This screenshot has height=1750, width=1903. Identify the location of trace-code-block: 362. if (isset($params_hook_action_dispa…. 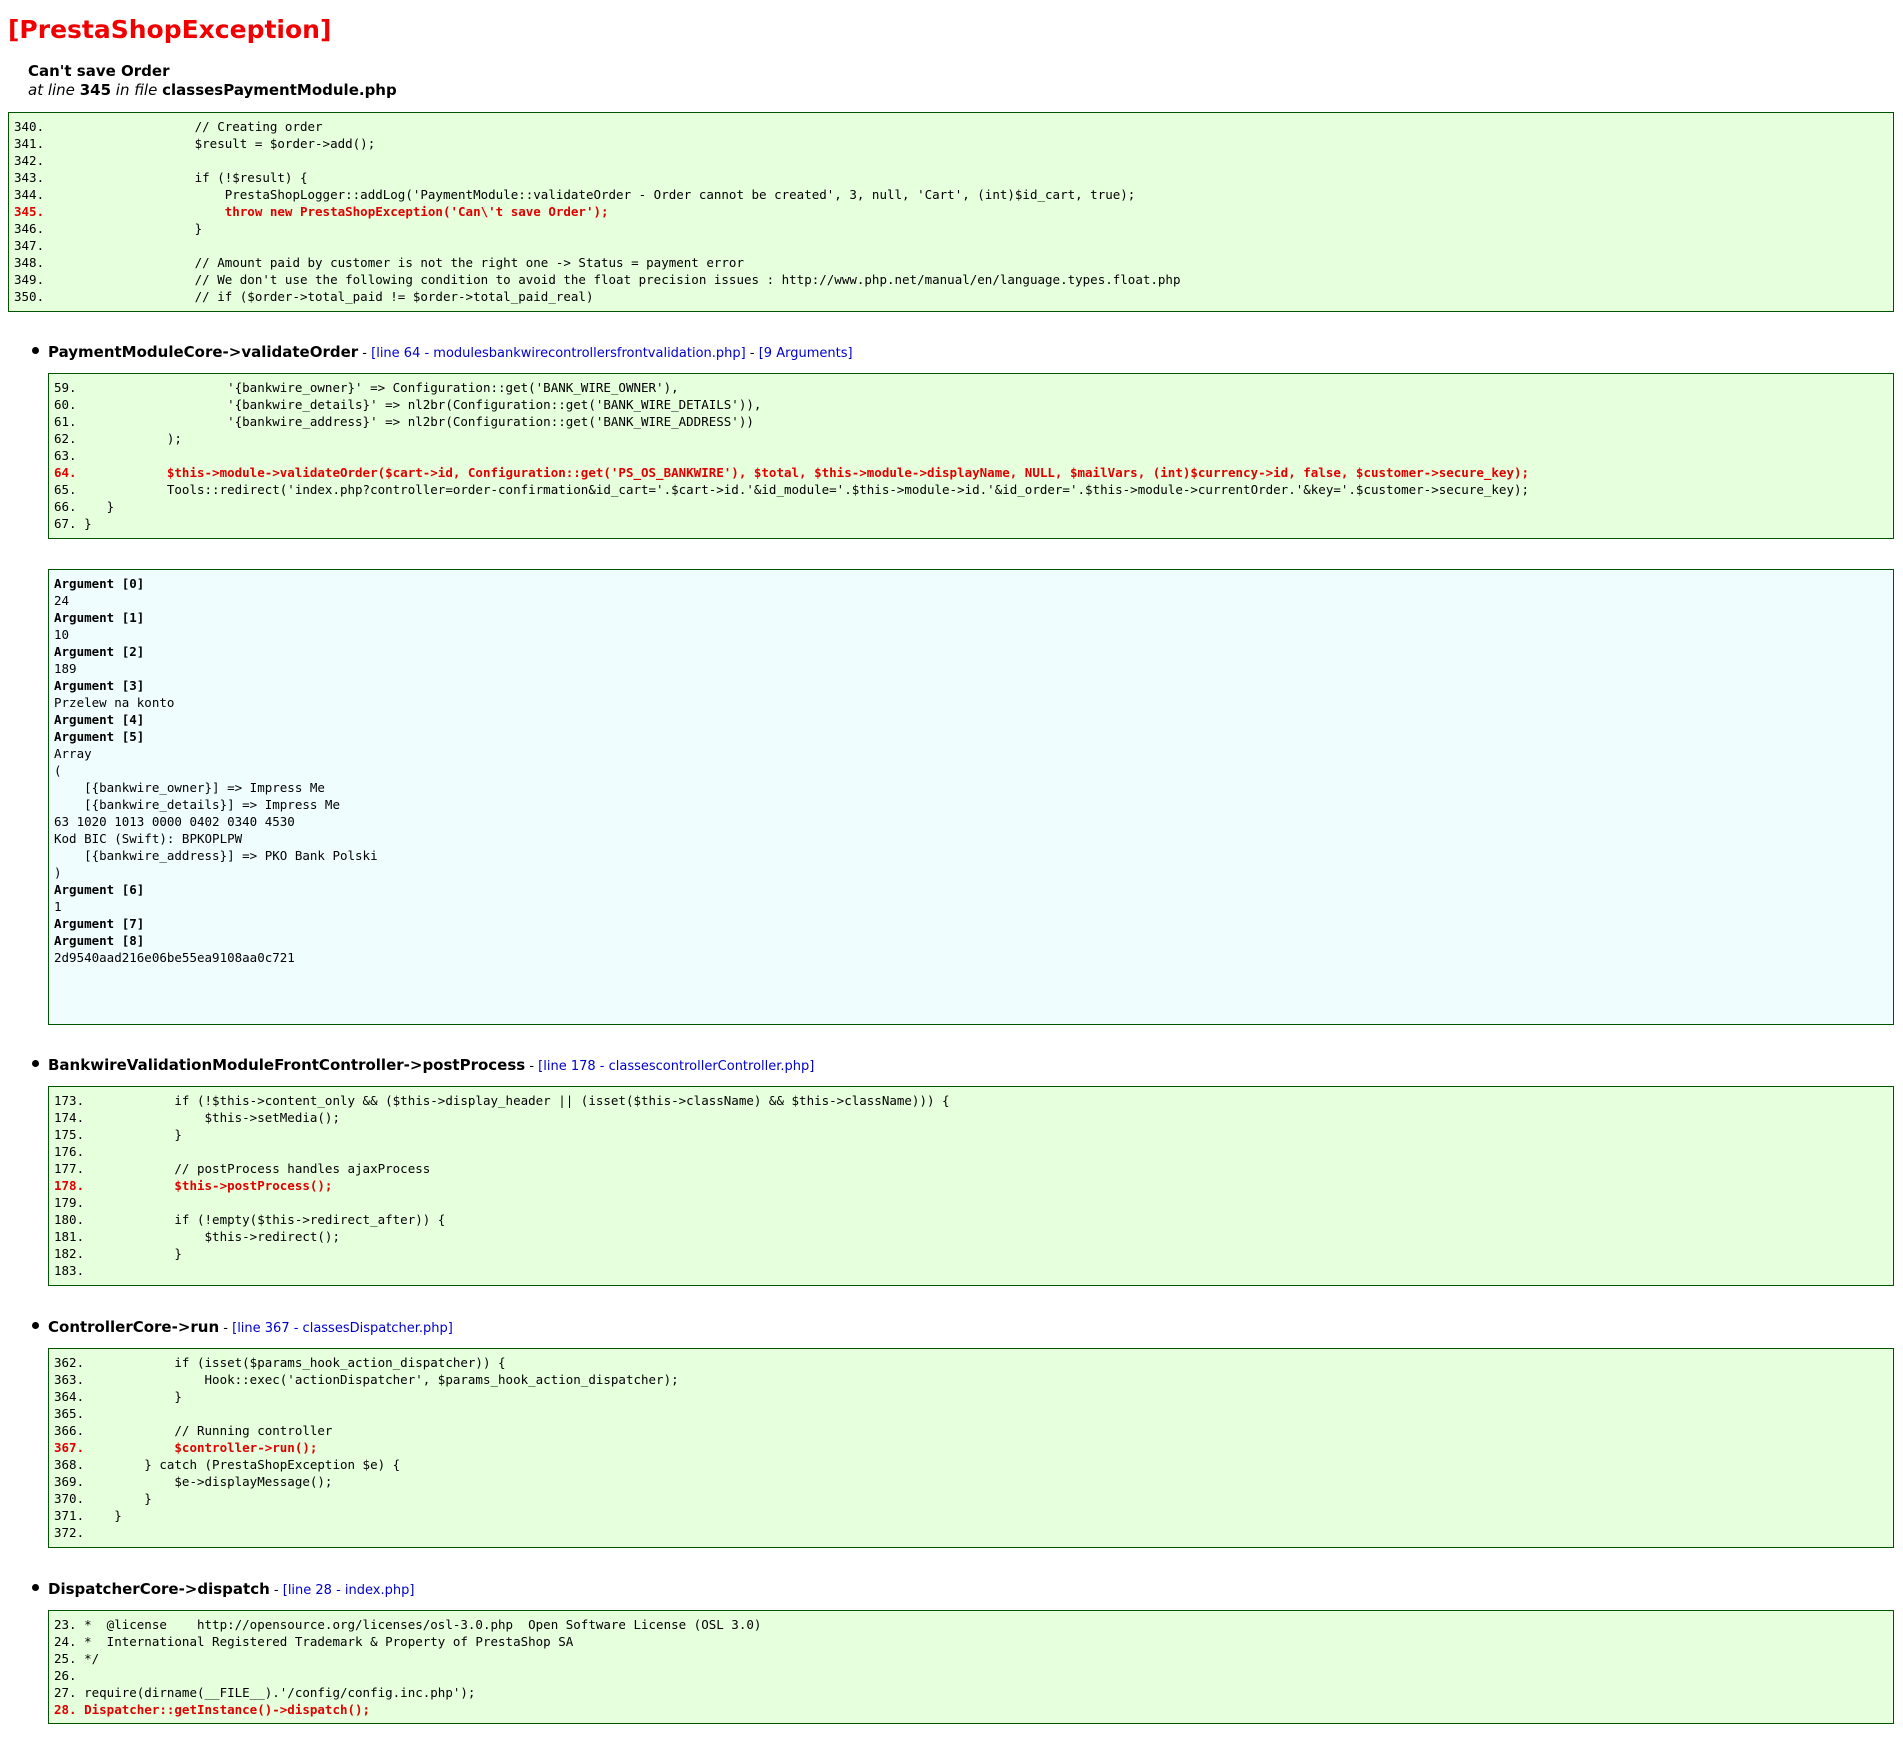
(971, 1448).